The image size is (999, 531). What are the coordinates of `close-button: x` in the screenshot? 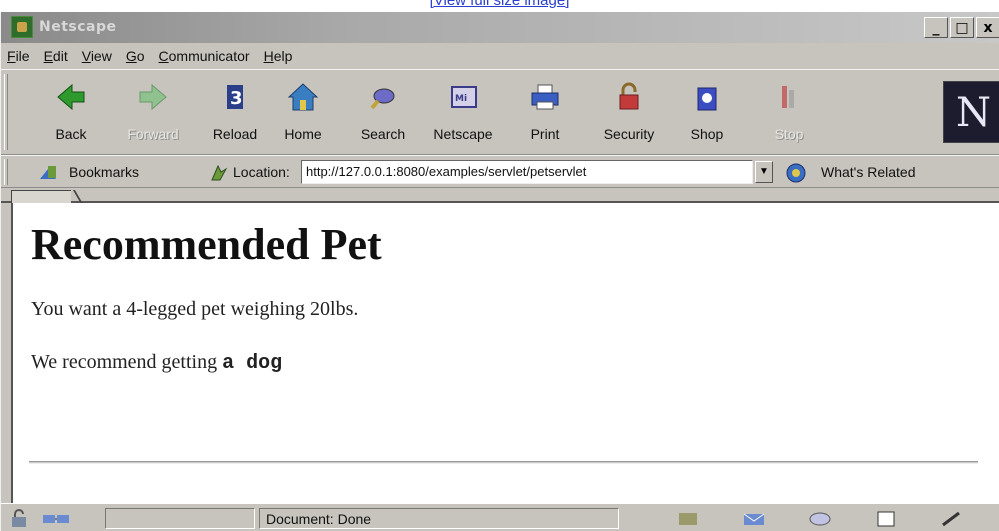 It's located at (987, 27).